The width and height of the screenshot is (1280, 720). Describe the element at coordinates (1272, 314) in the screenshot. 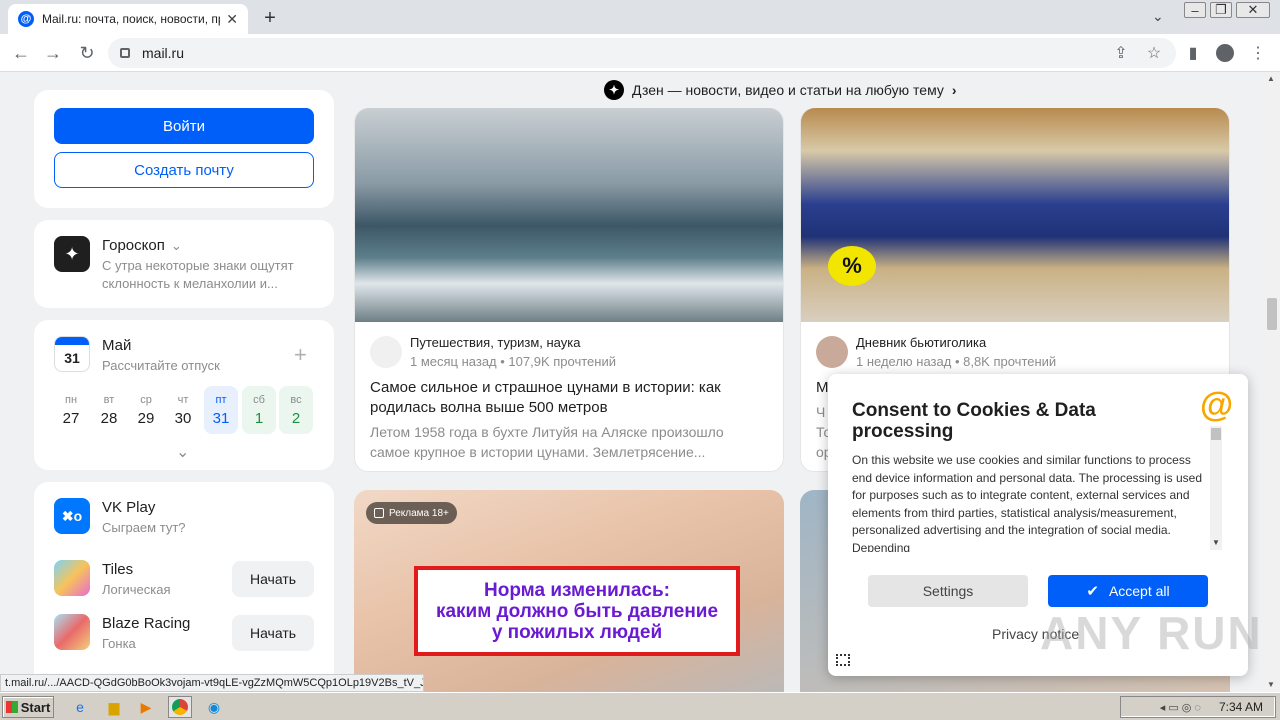

I see `scrollbar-thumb` at that location.